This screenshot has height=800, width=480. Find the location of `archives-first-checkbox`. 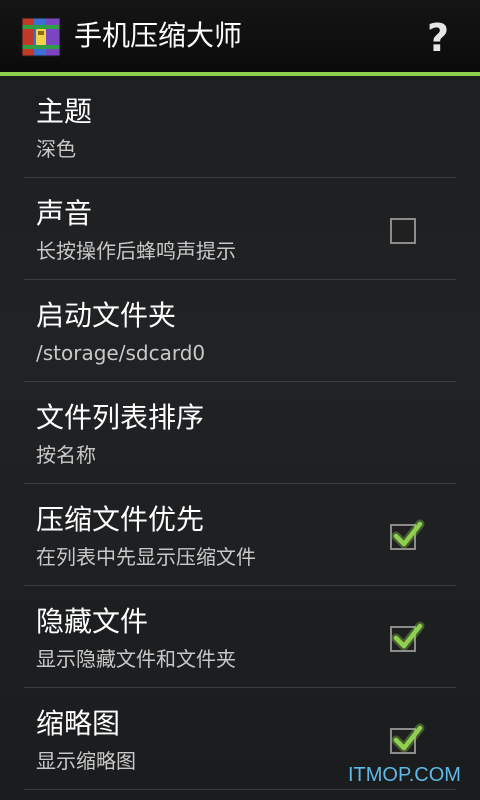

archives-first-checkbox is located at coordinates (407, 534).